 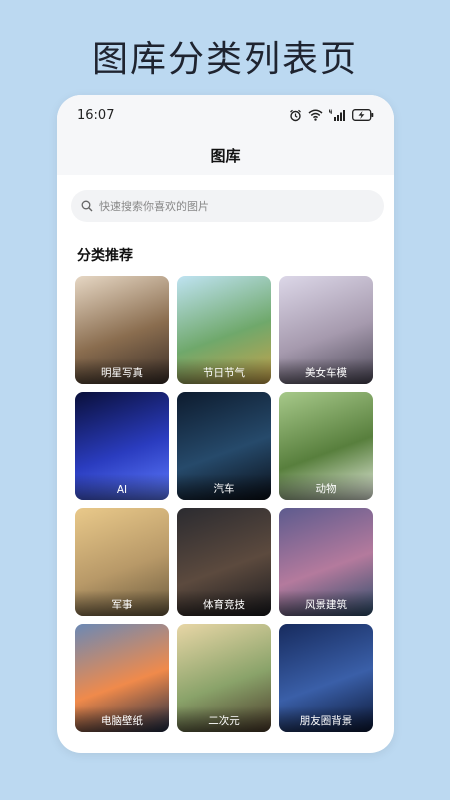 I want to click on category-label: 二次元, so click(x=224, y=721).